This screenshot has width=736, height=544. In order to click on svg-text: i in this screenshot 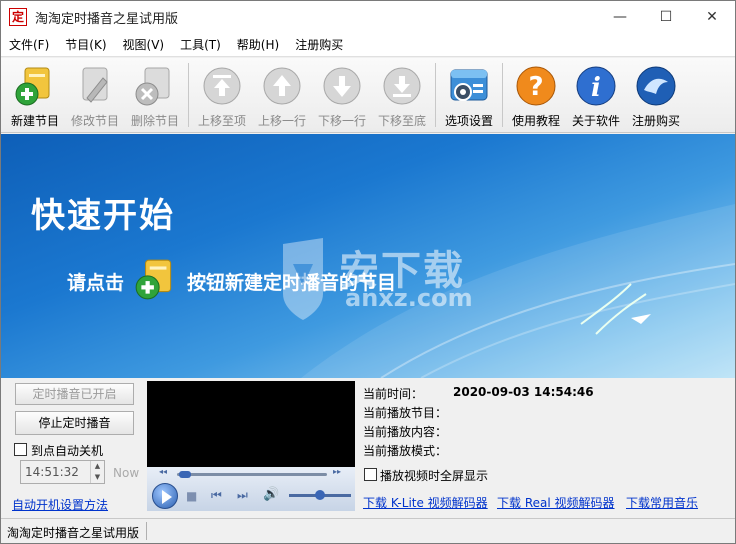, I will do `click(596, 88)`.